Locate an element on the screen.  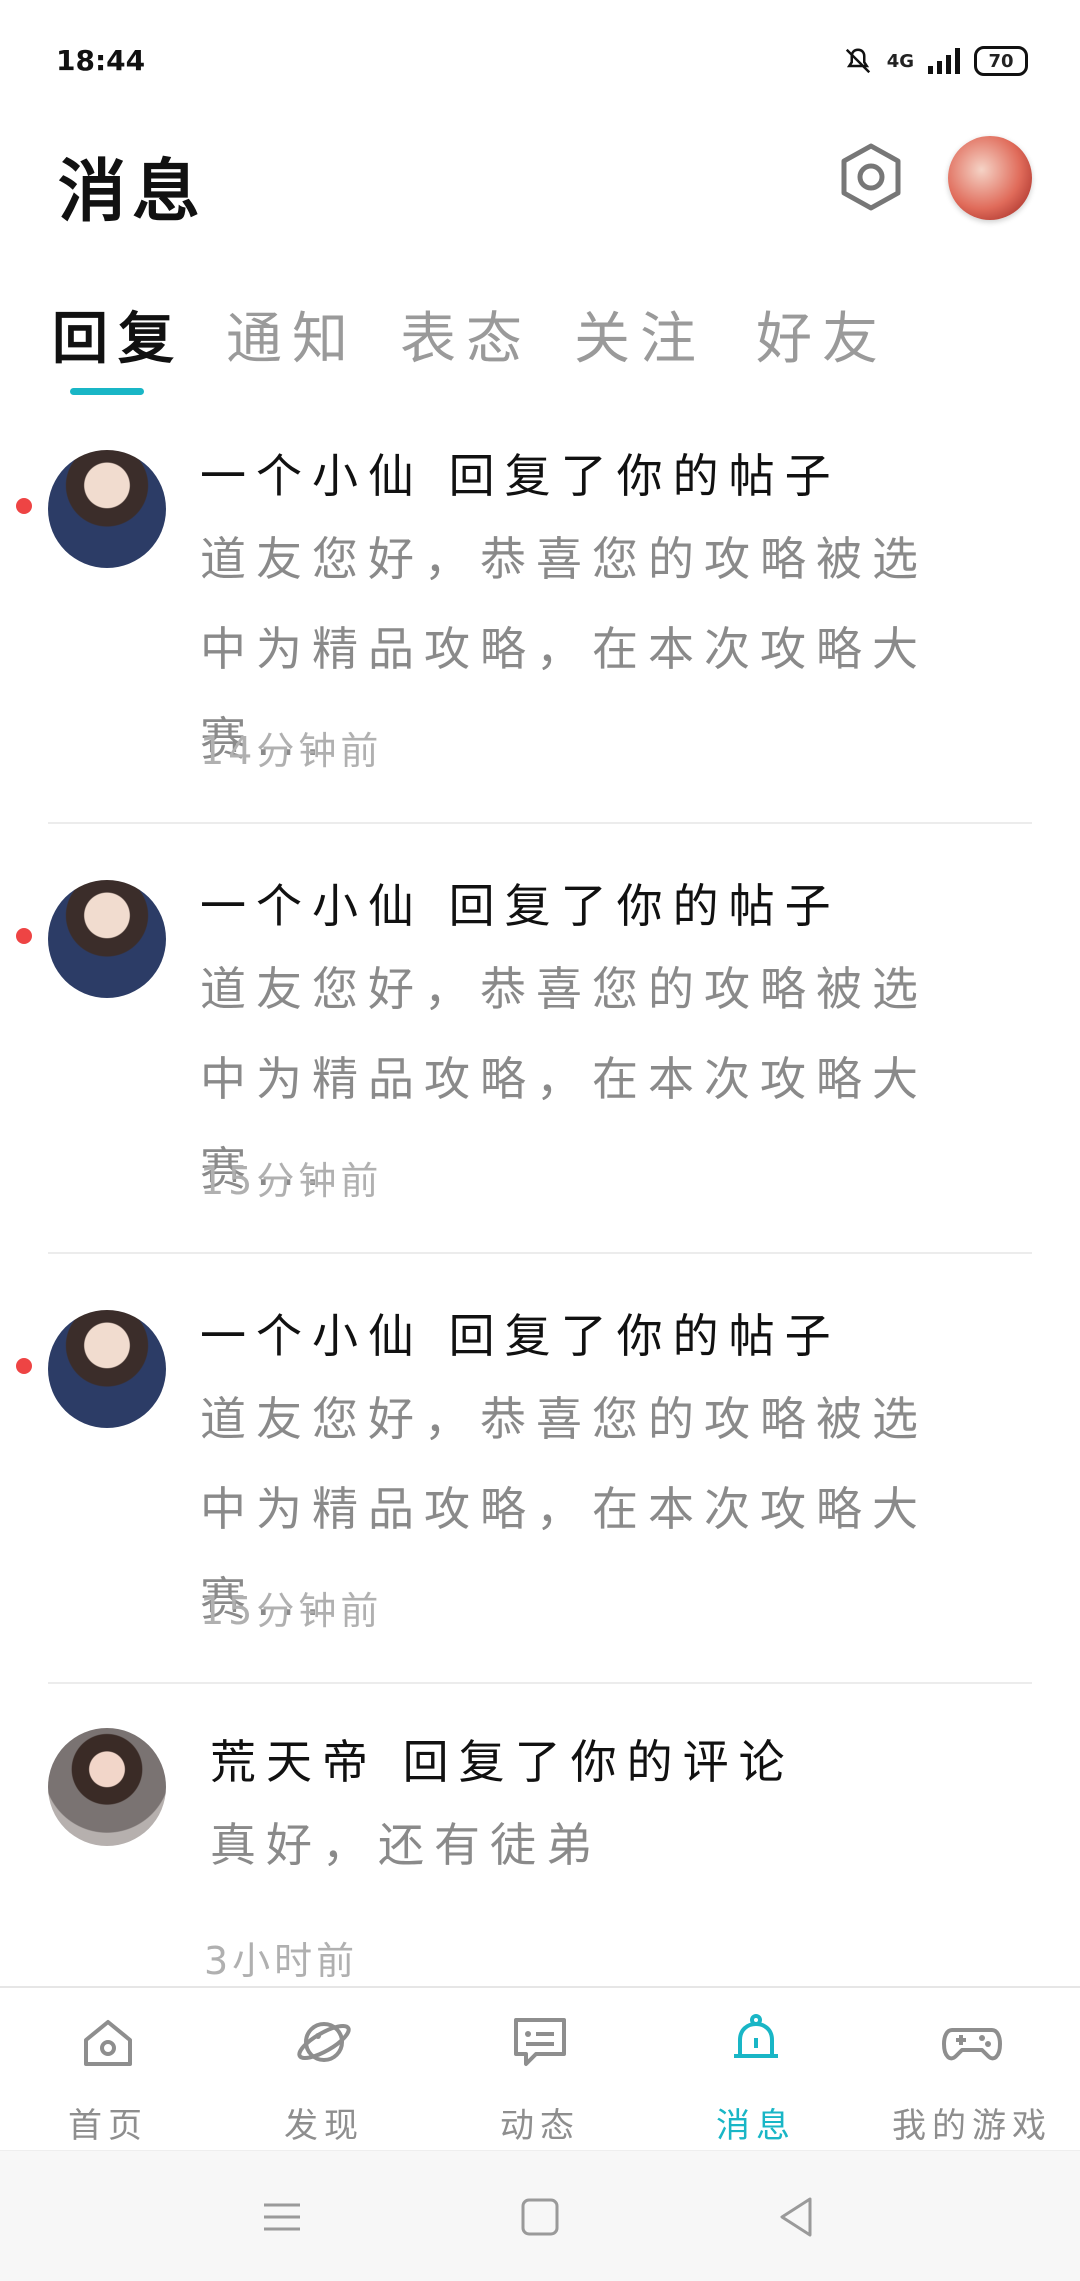
home-square-icon is located at coordinates (540, 2217).